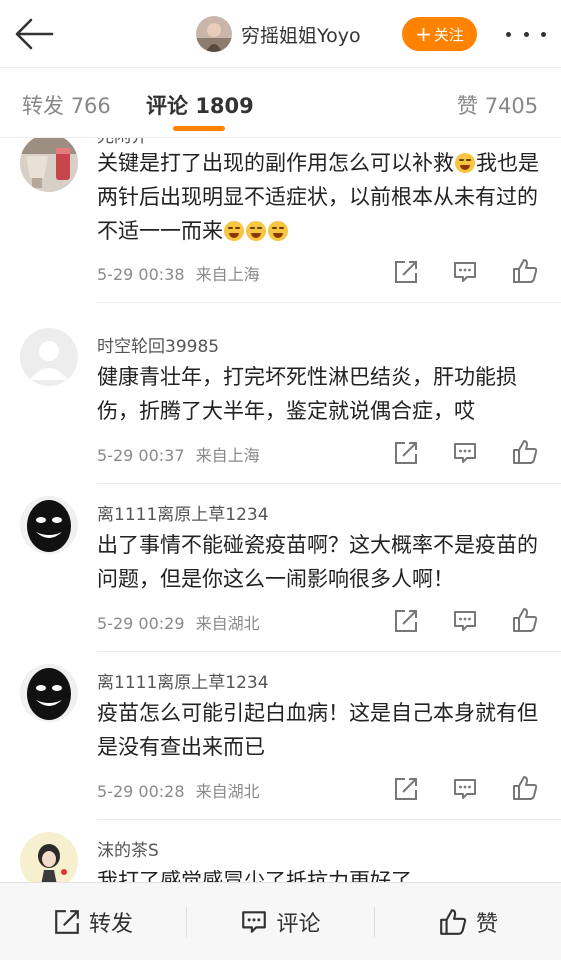 The height and width of the screenshot is (960, 561). What do you see at coordinates (486, 924) in the screenshot?
I see `like-label: 赞` at bounding box center [486, 924].